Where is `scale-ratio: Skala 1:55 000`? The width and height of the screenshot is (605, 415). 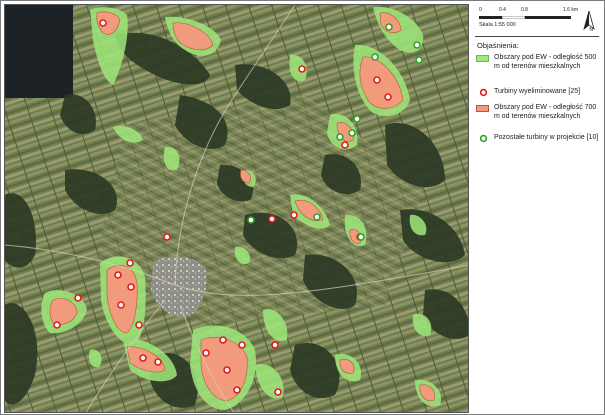 scale-ratio: Skala 1:55 000 is located at coordinates (497, 25).